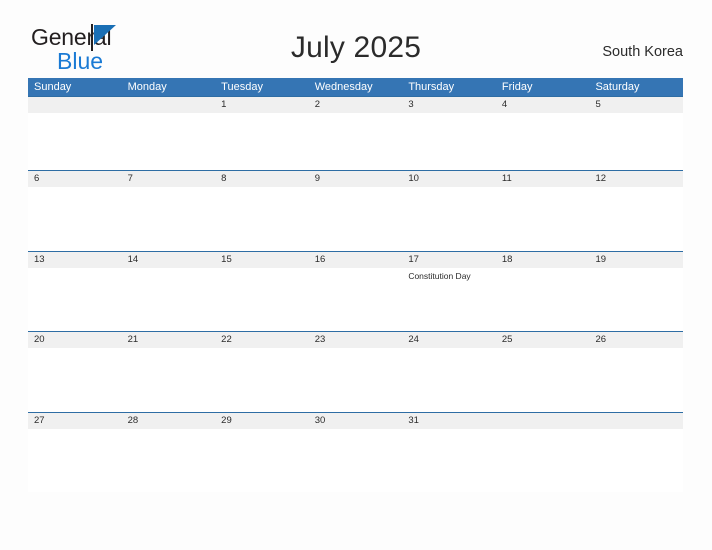  I want to click on calendar-day-cell: 3, so click(449, 133).